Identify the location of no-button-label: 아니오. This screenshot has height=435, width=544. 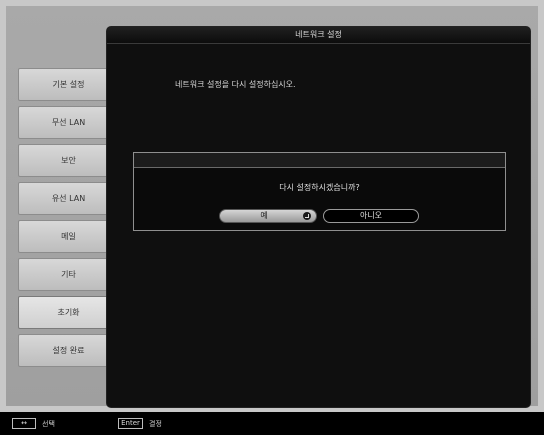
(371, 215).